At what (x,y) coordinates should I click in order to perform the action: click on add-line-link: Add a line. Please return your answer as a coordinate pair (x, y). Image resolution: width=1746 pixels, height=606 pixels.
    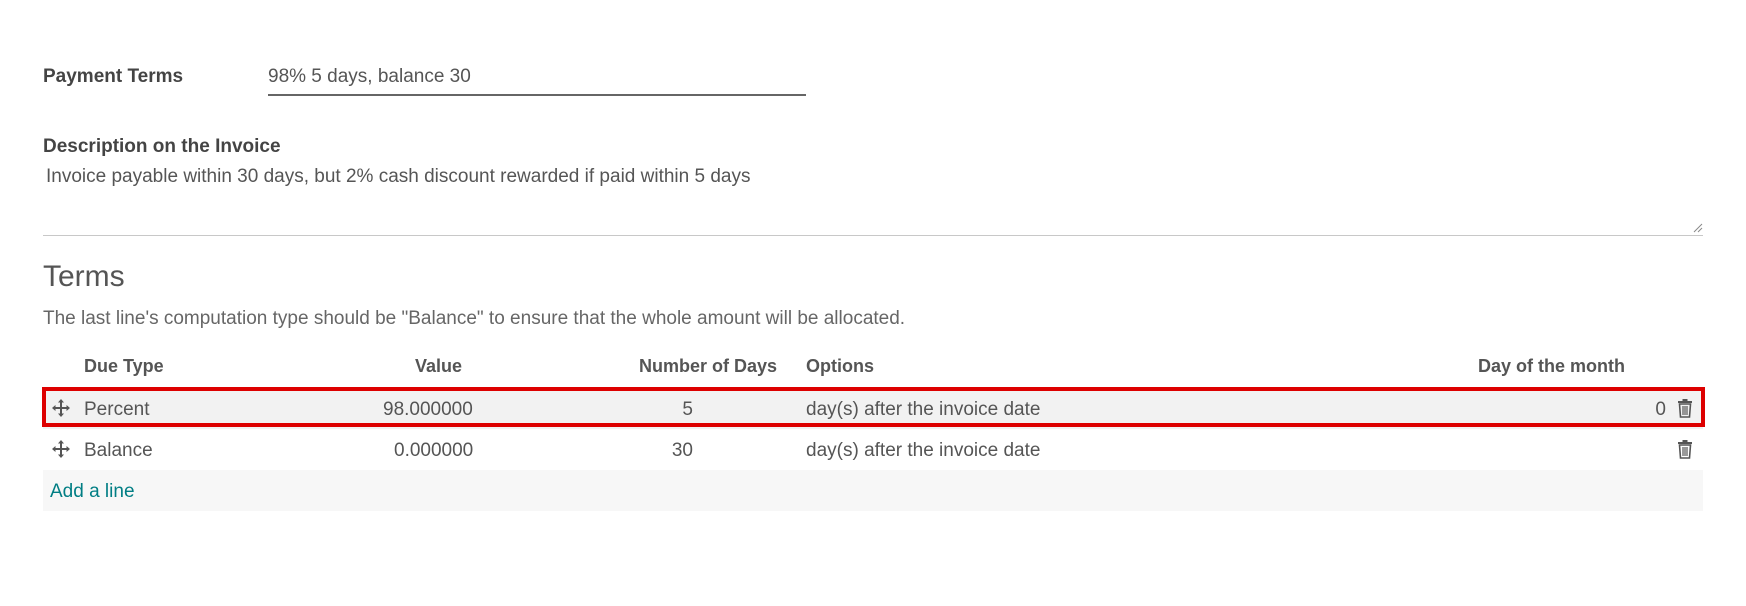
    Looking at the image, I should click on (92, 492).